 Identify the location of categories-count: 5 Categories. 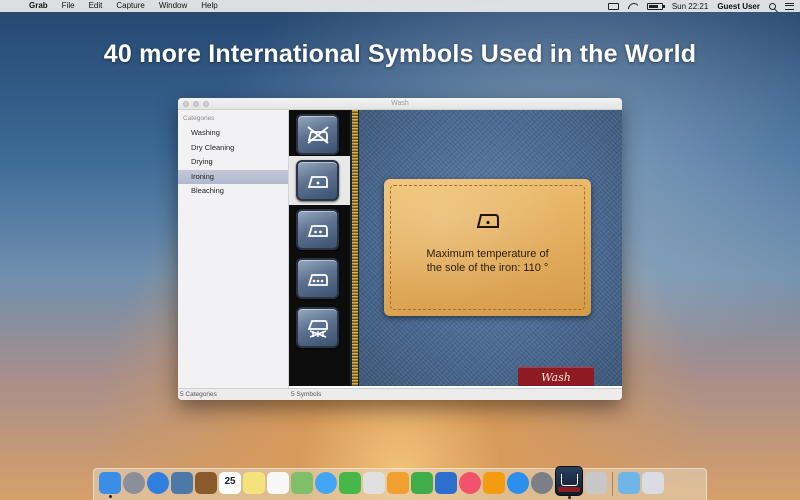
(198, 394).